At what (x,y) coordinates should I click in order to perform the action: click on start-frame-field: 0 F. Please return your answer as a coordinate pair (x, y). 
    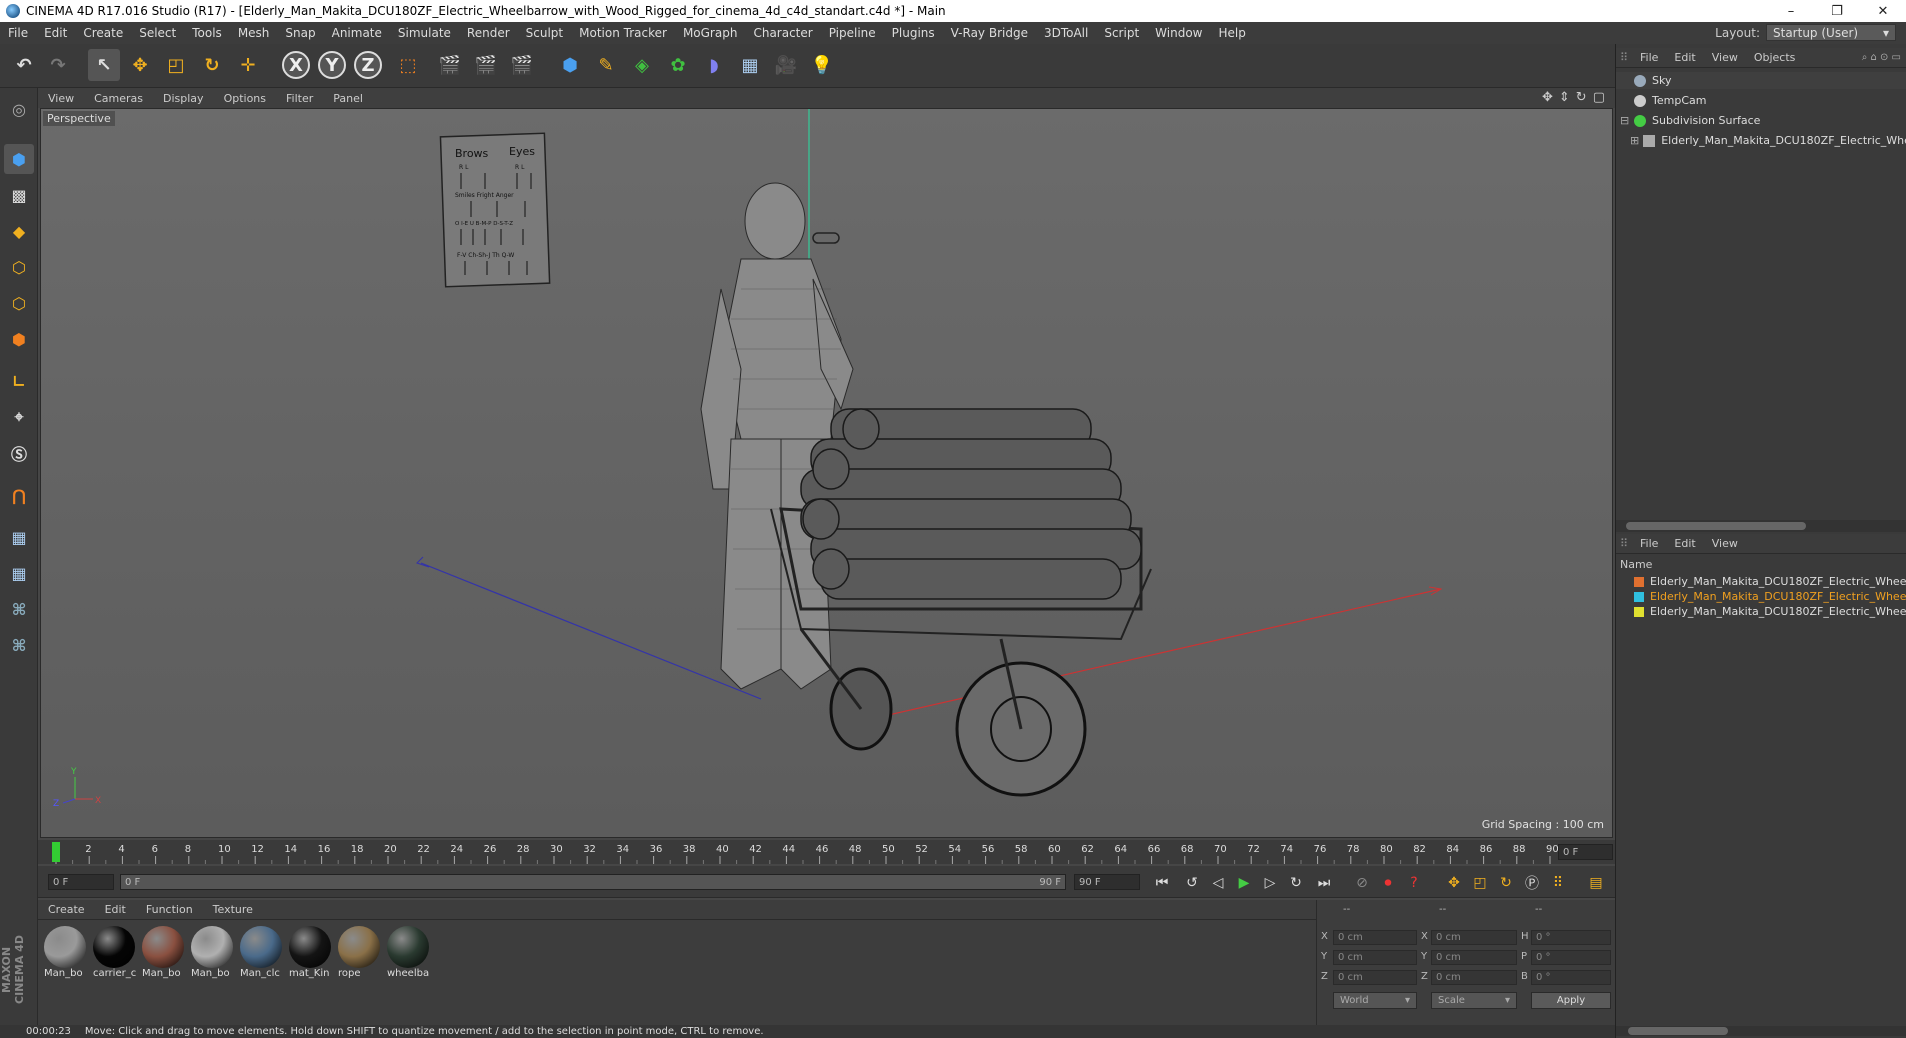
    Looking at the image, I should click on (81, 882).